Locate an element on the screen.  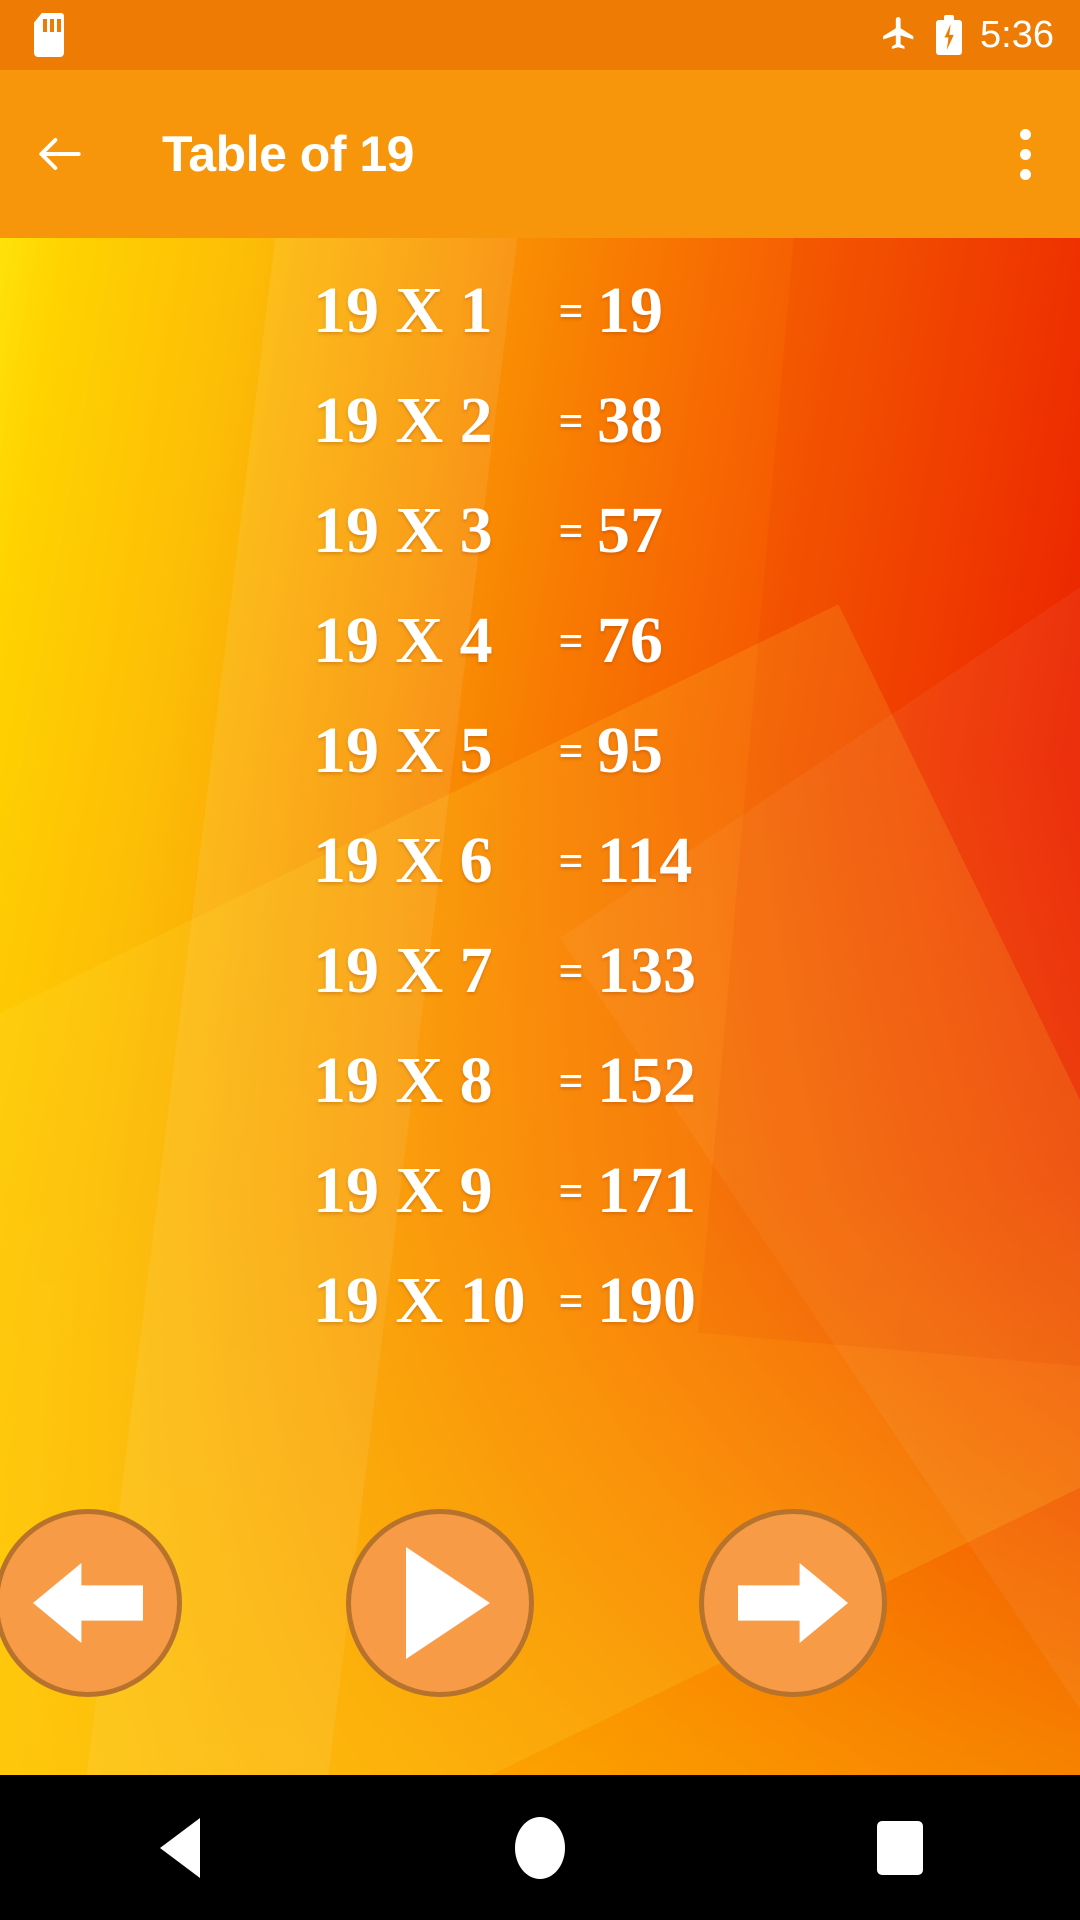
table-row: 19 X 8 = 152 is located at coordinates (540, 1081).